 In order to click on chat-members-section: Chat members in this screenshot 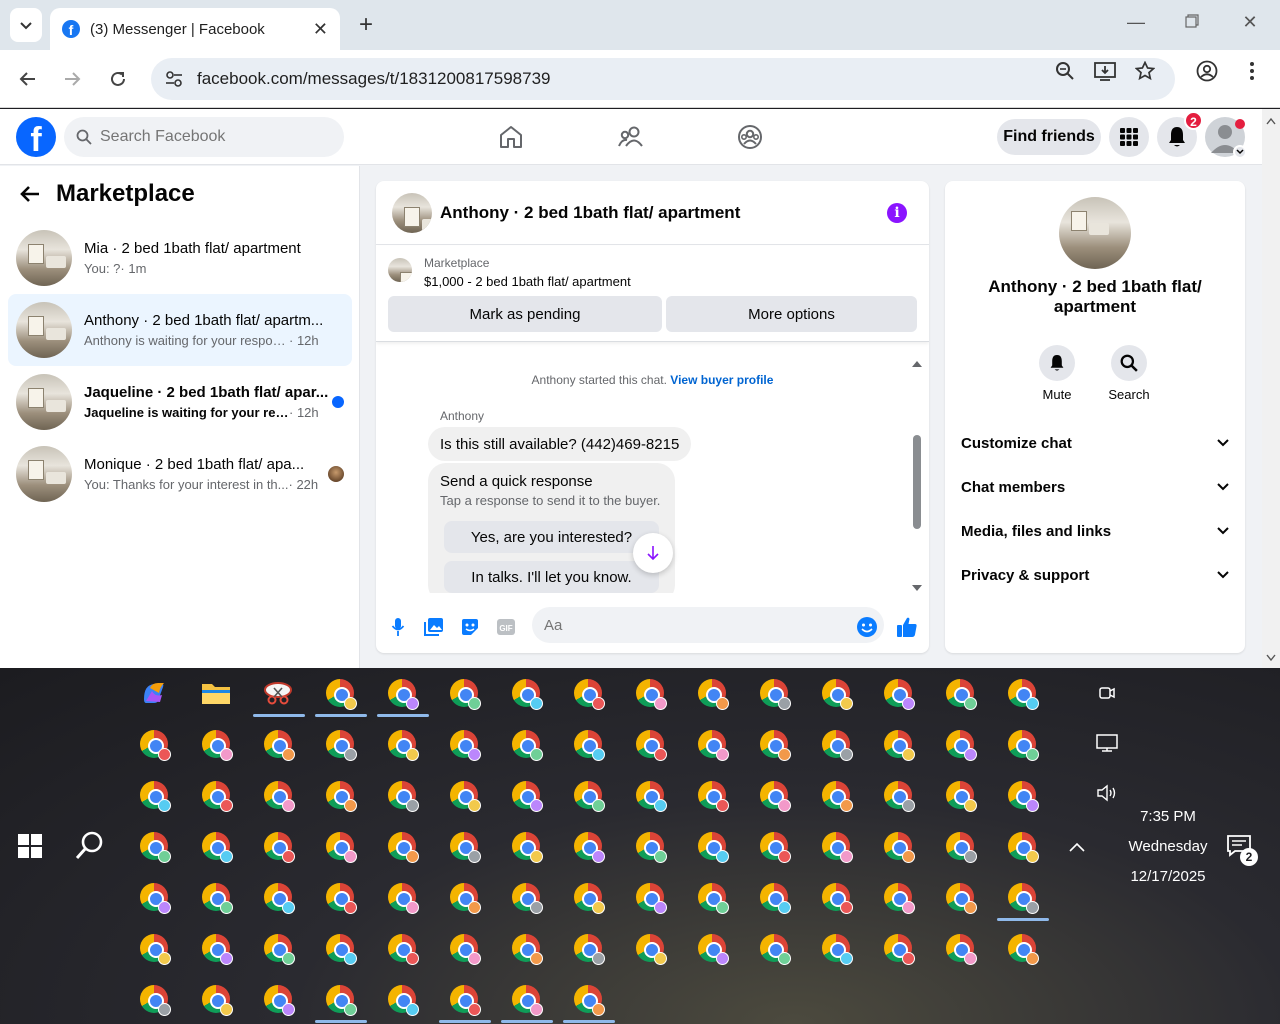, I will do `click(1095, 487)`.